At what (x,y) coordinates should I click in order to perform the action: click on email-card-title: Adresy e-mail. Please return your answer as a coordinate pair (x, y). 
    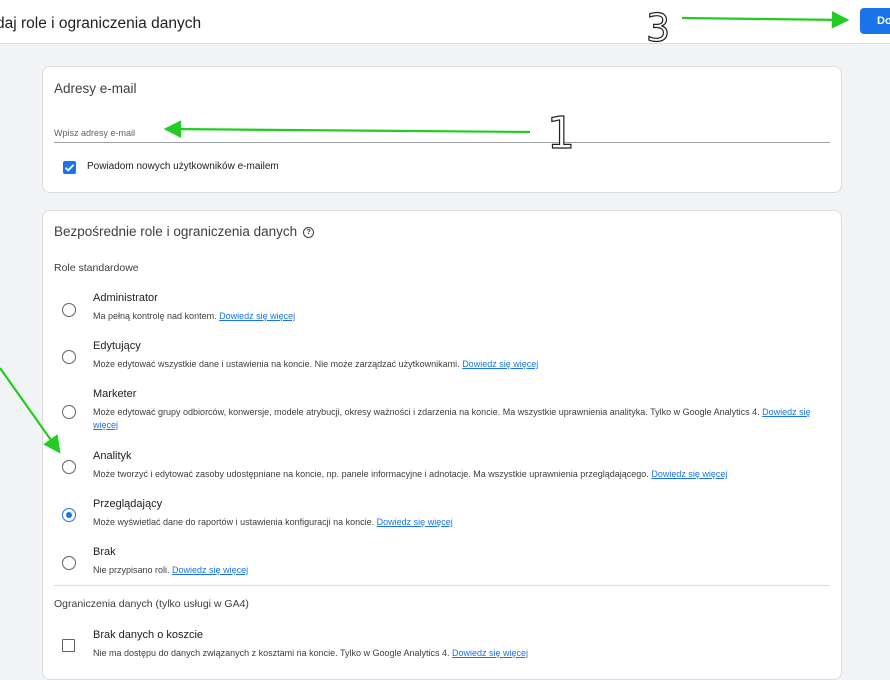
    Looking at the image, I should click on (95, 88).